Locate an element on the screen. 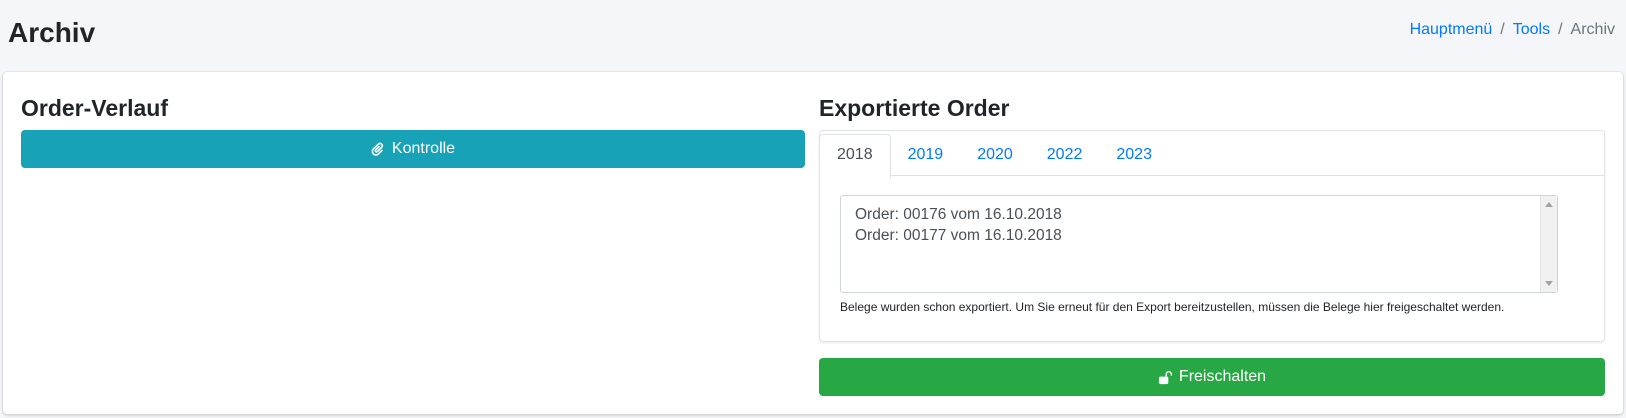  kontrolle-button: Kontrolle is located at coordinates (413, 149).